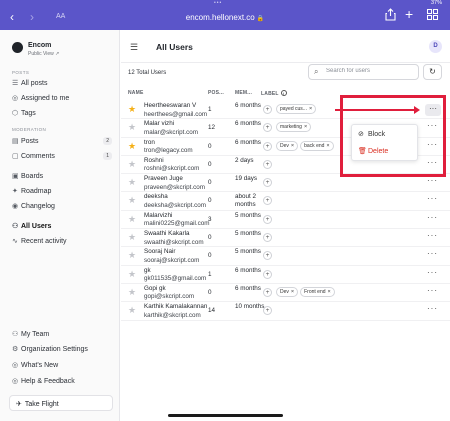 This screenshot has height=421, width=450. I want to click on column-name: NAME, so click(136, 93).